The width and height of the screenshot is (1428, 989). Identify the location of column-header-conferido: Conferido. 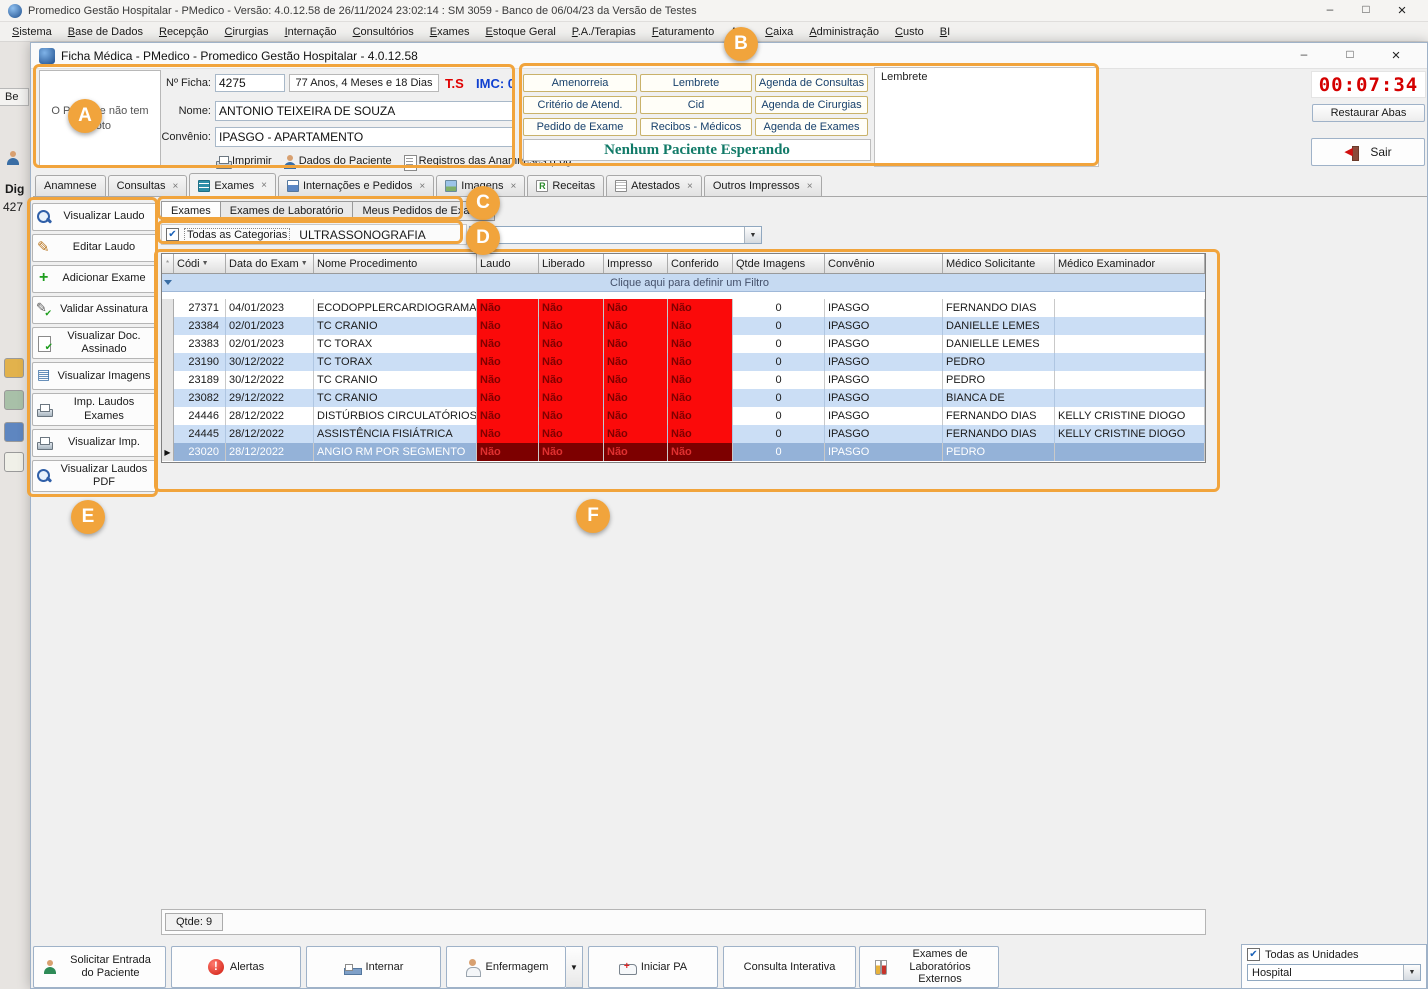
(700, 263).